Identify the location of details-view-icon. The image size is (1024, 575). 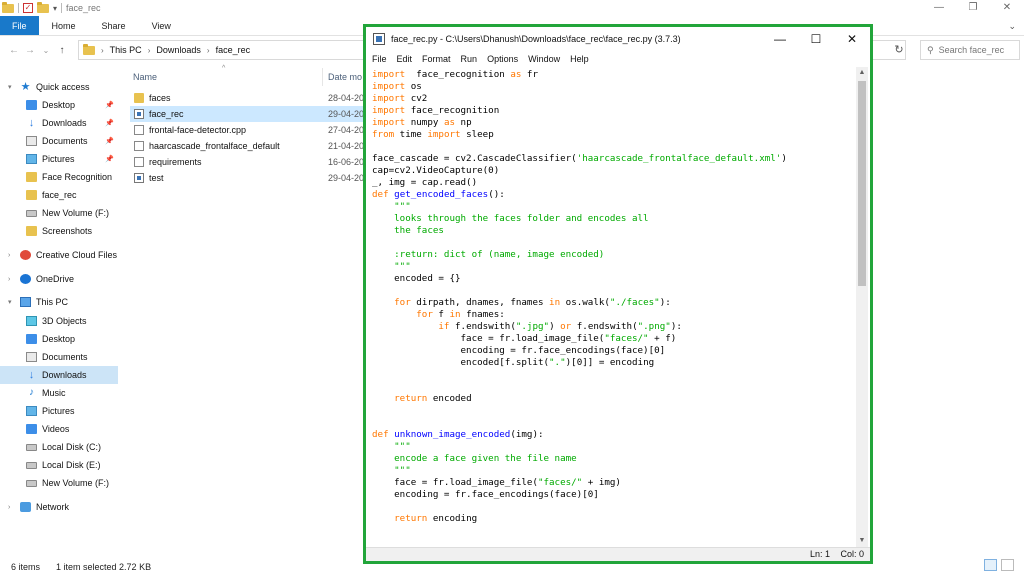
(990, 565).